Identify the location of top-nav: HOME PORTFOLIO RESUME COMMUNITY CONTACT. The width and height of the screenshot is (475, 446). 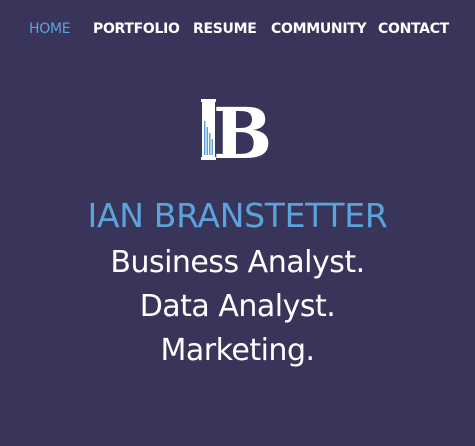
(237, 30).